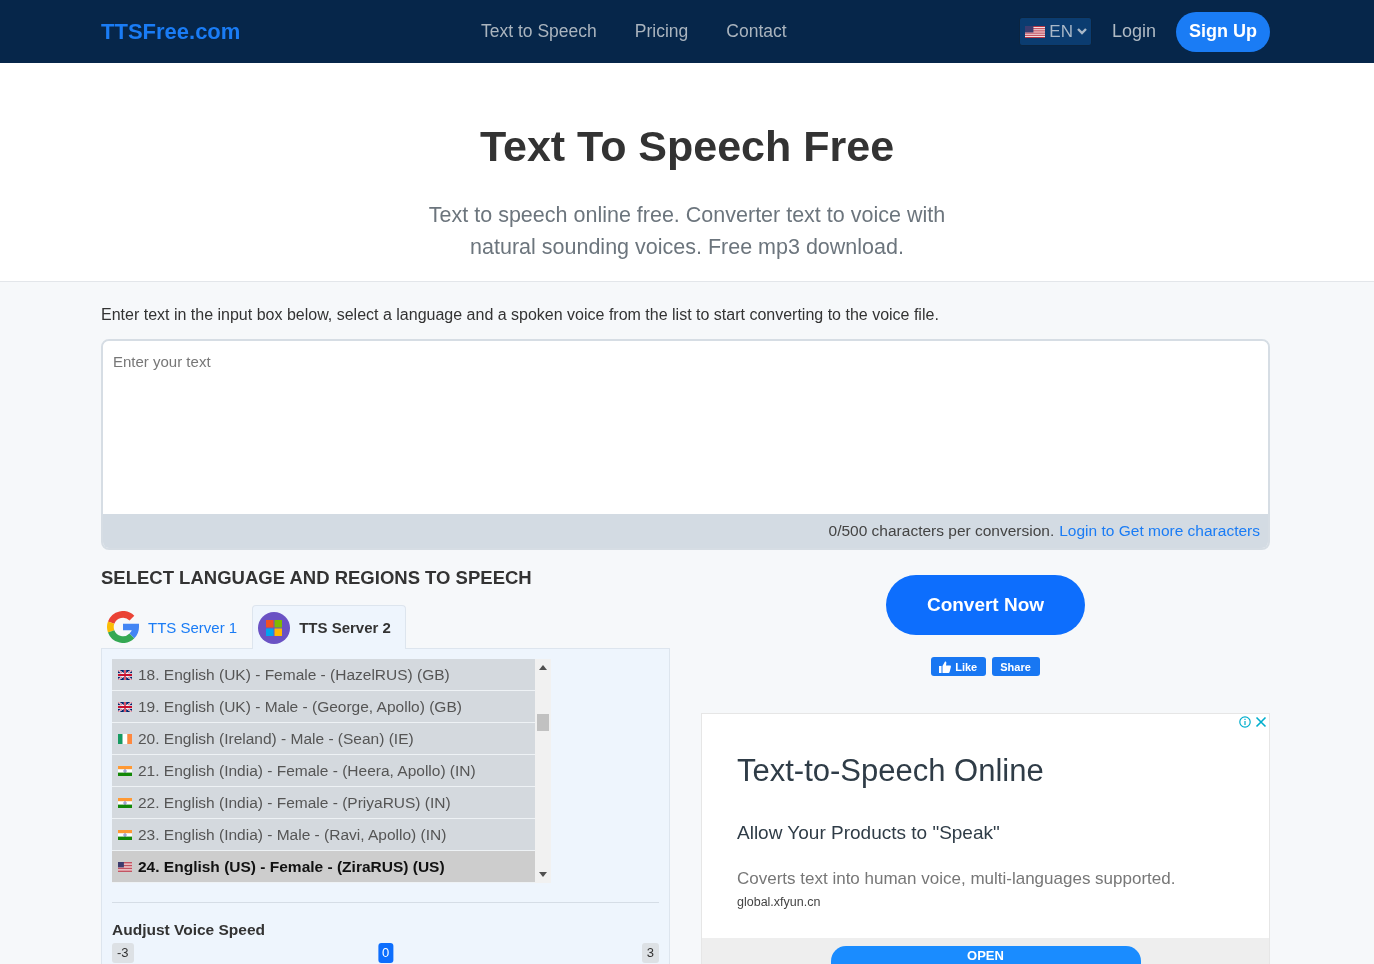 This screenshot has height=964, width=1374. I want to click on ireland-flag-icon, so click(125, 738).